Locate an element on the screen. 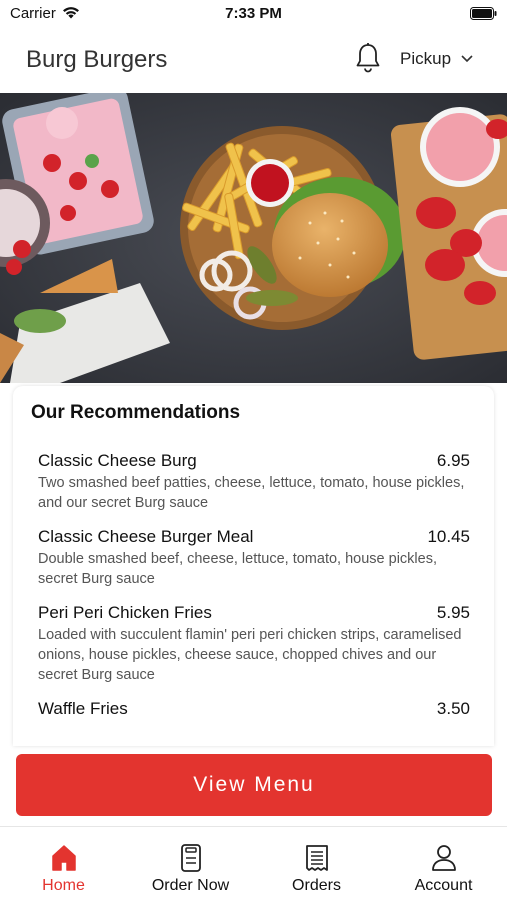  status-bar: Carrier 7:33 PM is located at coordinates (253, 13).